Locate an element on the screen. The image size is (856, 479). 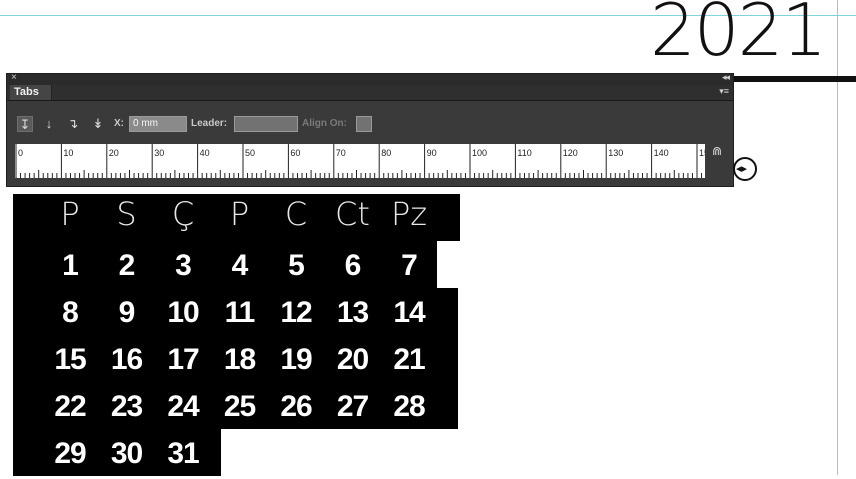
tab-ruler: 0 10 20 30 40 50 60 70 80 90 100 110 120 130 140 150 is located at coordinates (360, 161).